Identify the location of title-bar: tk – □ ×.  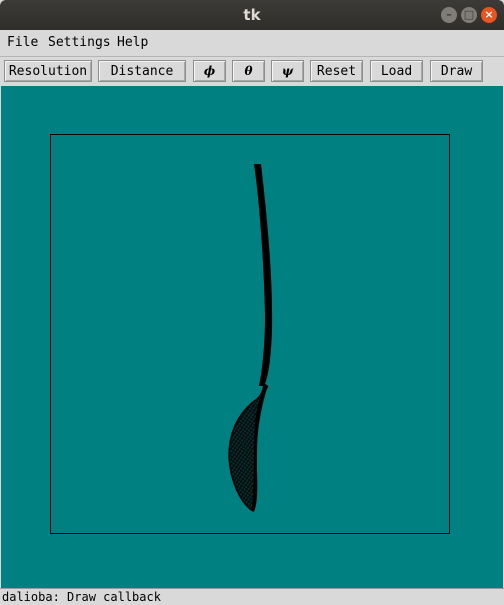
(252, 15).